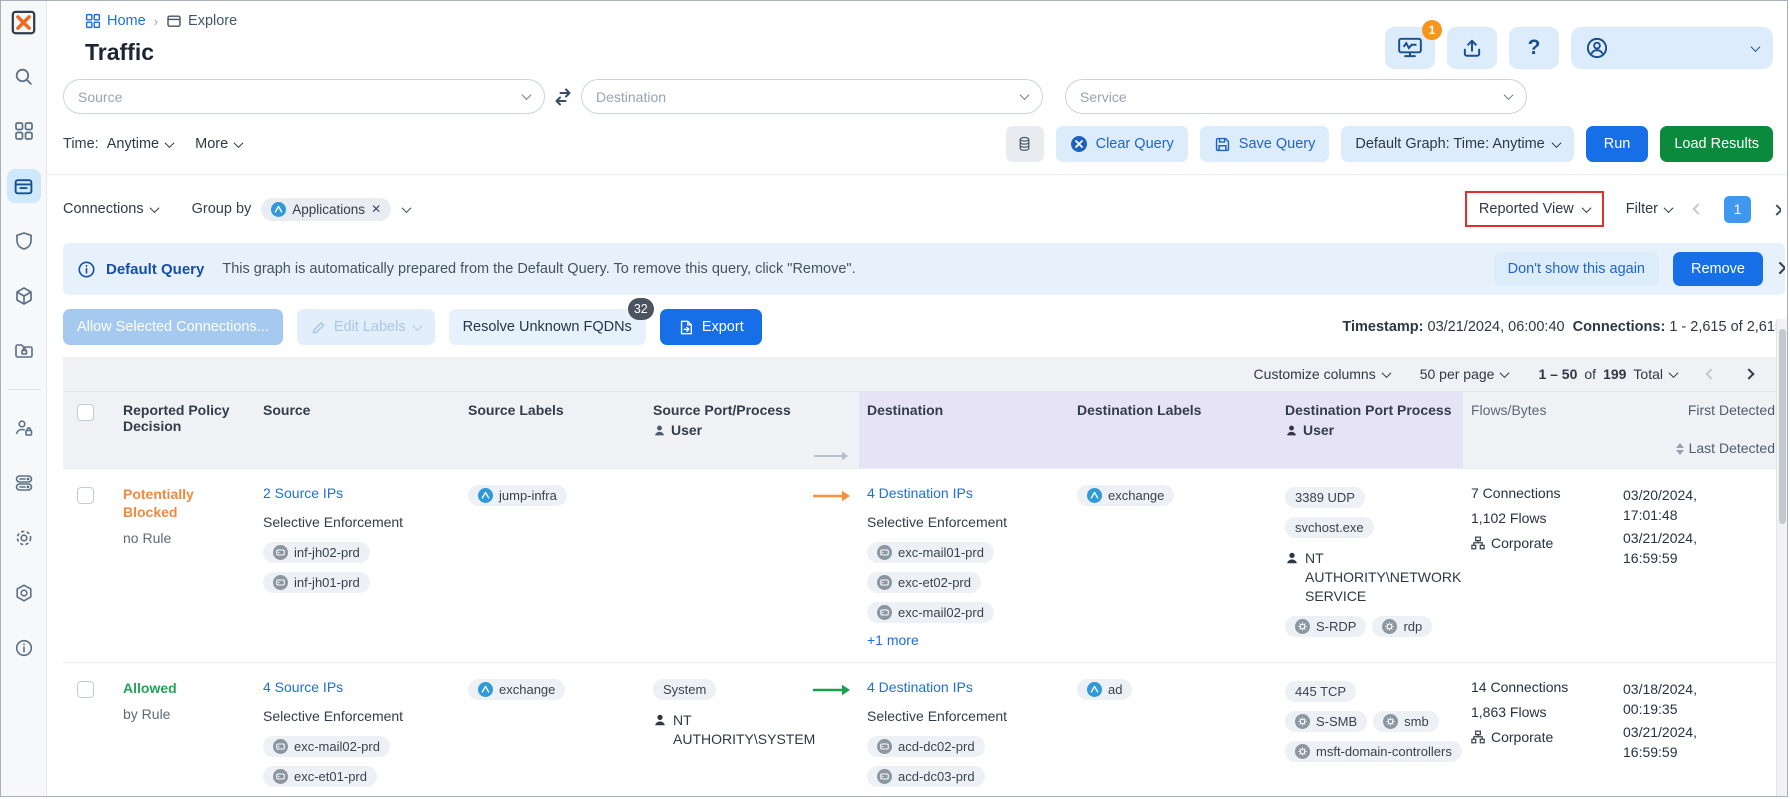 The image size is (1790, 799). What do you see at coordinates (24, 76) in the screenshot?
I see `search-icon` at bounding box center [24, 76].